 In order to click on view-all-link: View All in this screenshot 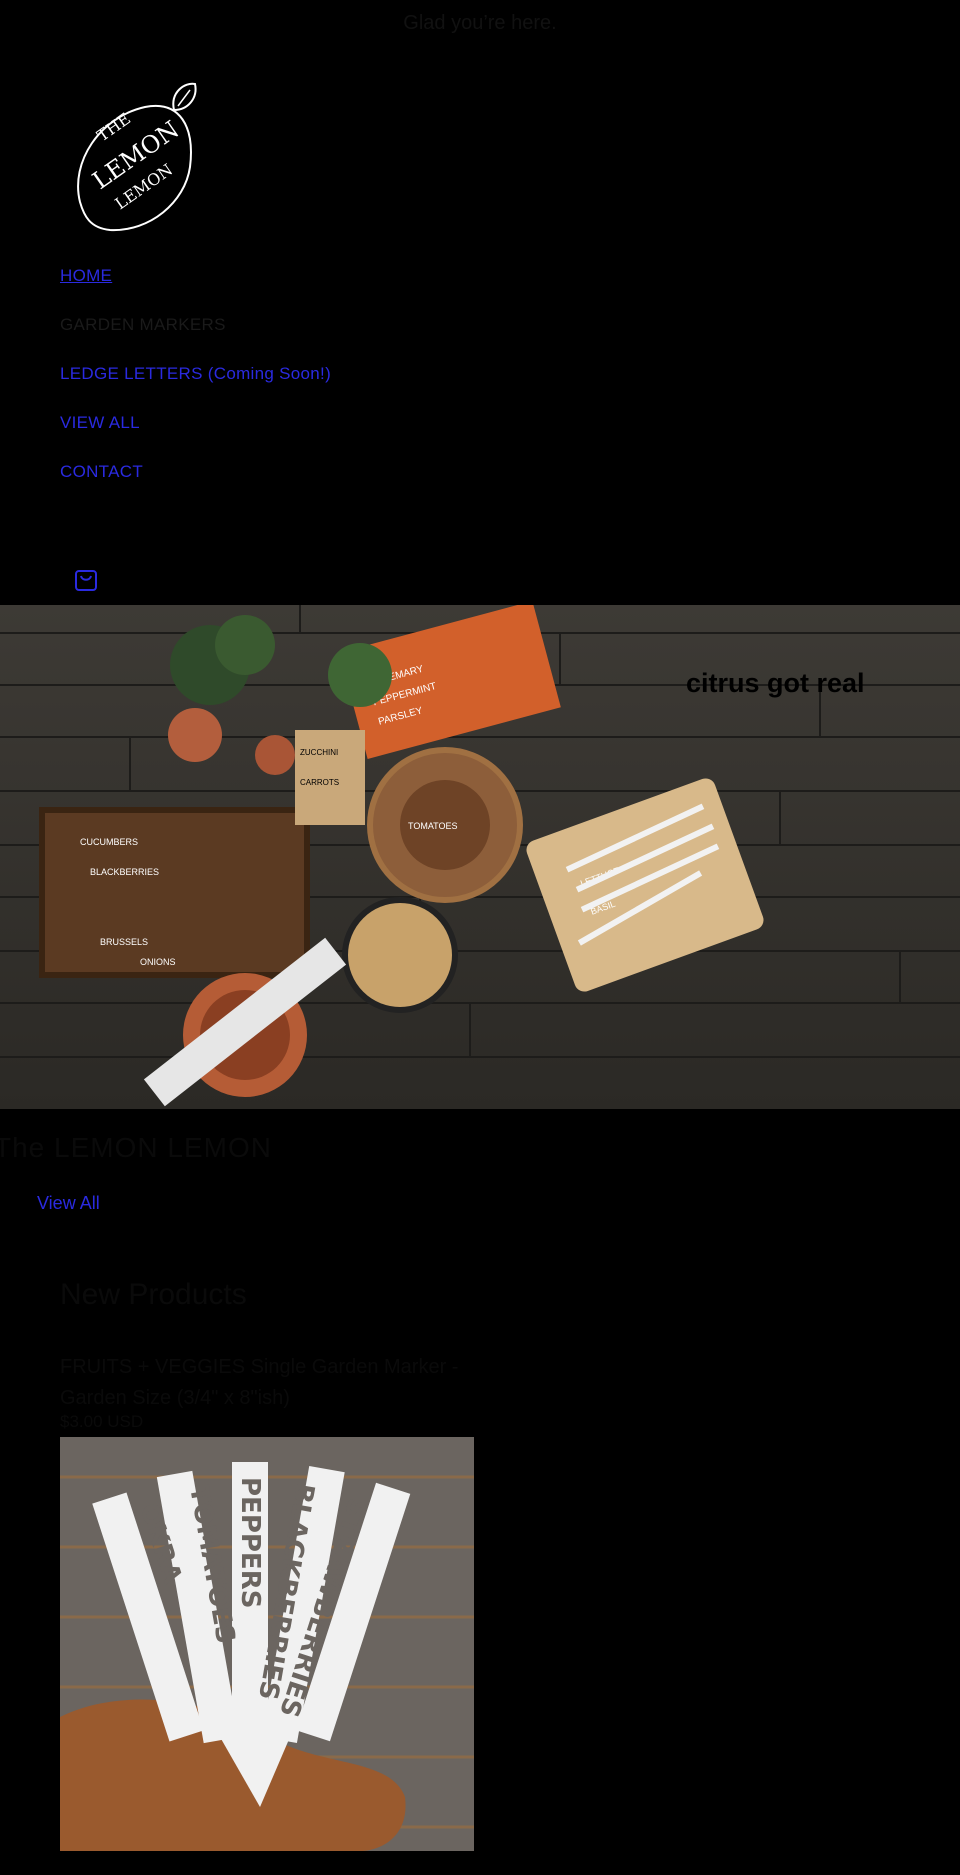, I will do `click(68, 1203)`.